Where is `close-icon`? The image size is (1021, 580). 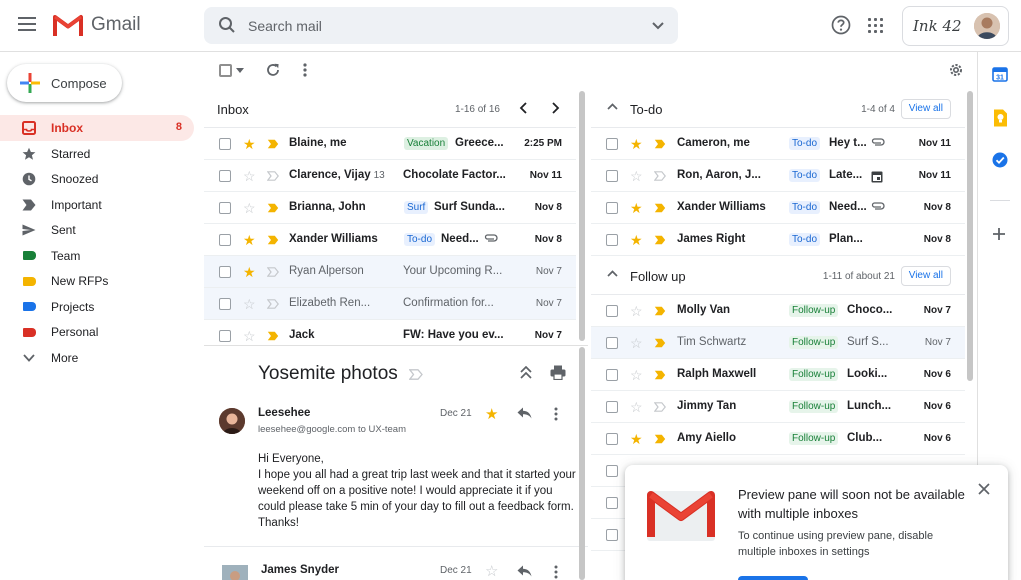
close-icon is located at coordinates (984, 489).